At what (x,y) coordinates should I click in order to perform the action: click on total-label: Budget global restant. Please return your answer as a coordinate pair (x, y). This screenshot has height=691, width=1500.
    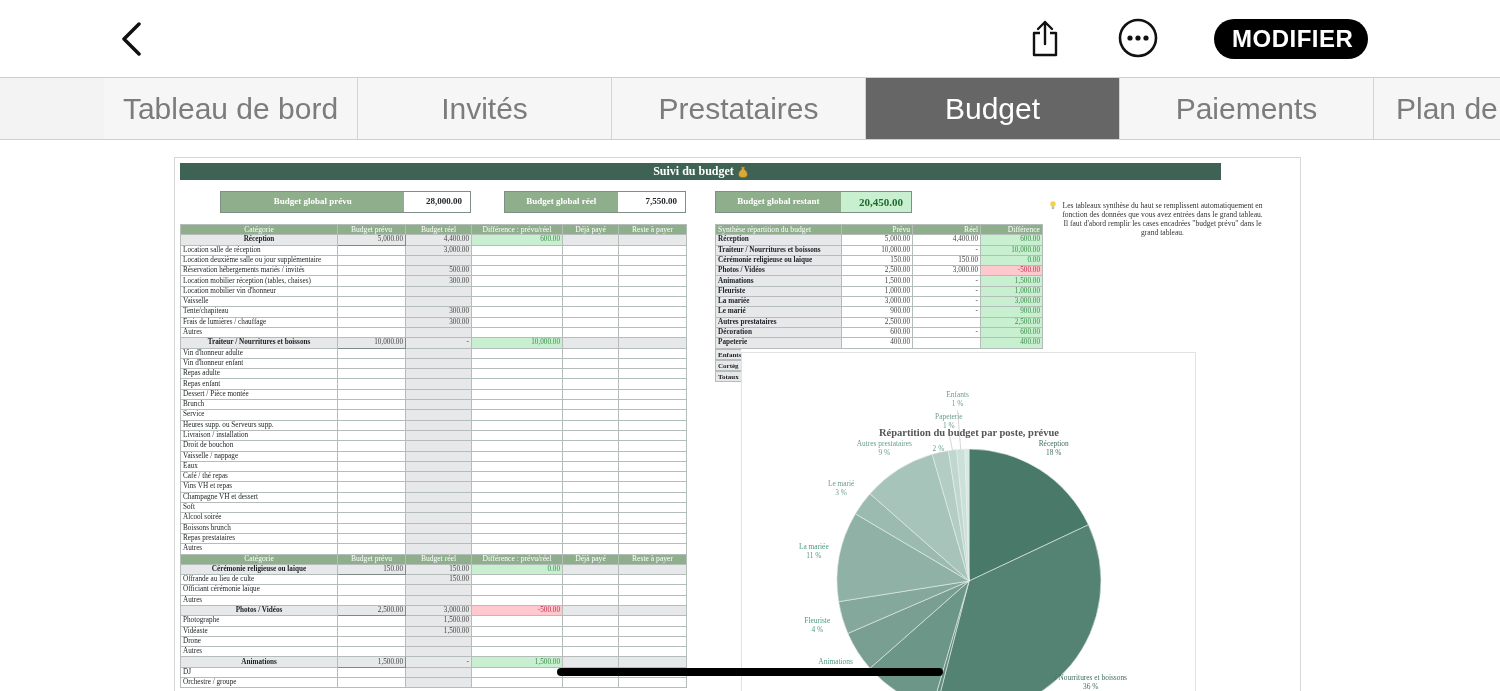
    Looking at the image, I should click on (778, 202).